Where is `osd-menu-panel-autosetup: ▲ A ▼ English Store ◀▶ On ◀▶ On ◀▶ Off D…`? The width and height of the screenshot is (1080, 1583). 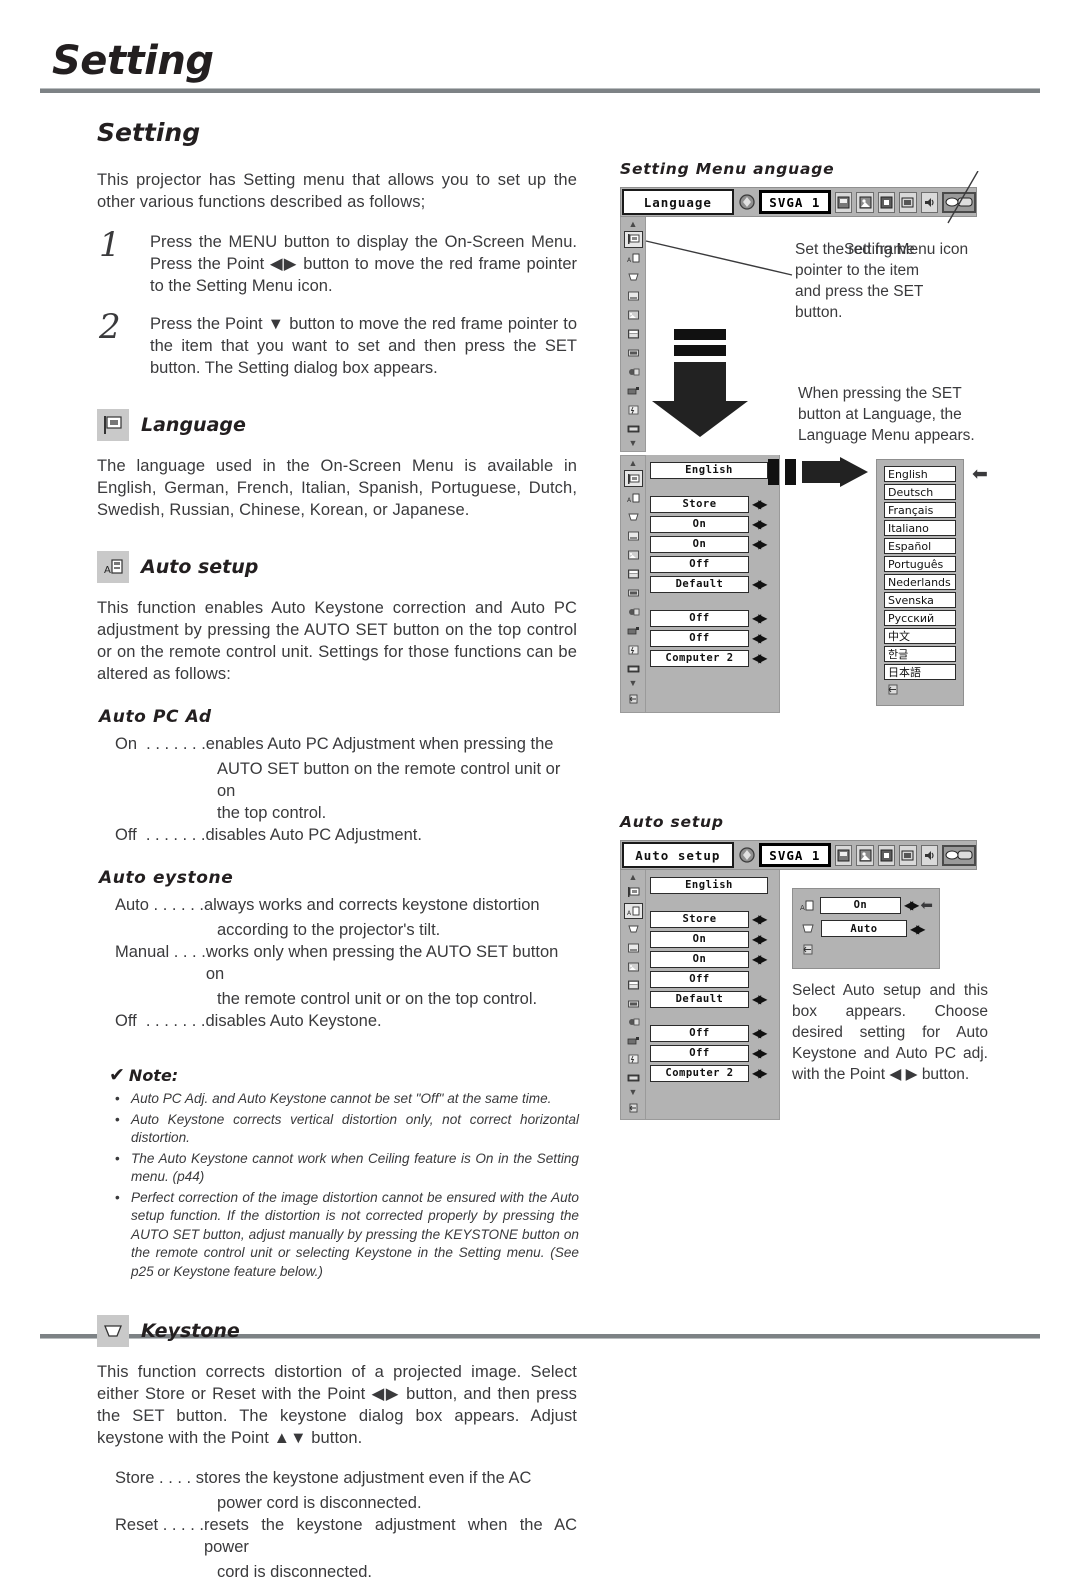 osd-menu-panel-autosetup: ▲ A ▼ English Store ◀▶ On ◀▶ On ◀▶ Off D… is located at coordinates (700, 995).